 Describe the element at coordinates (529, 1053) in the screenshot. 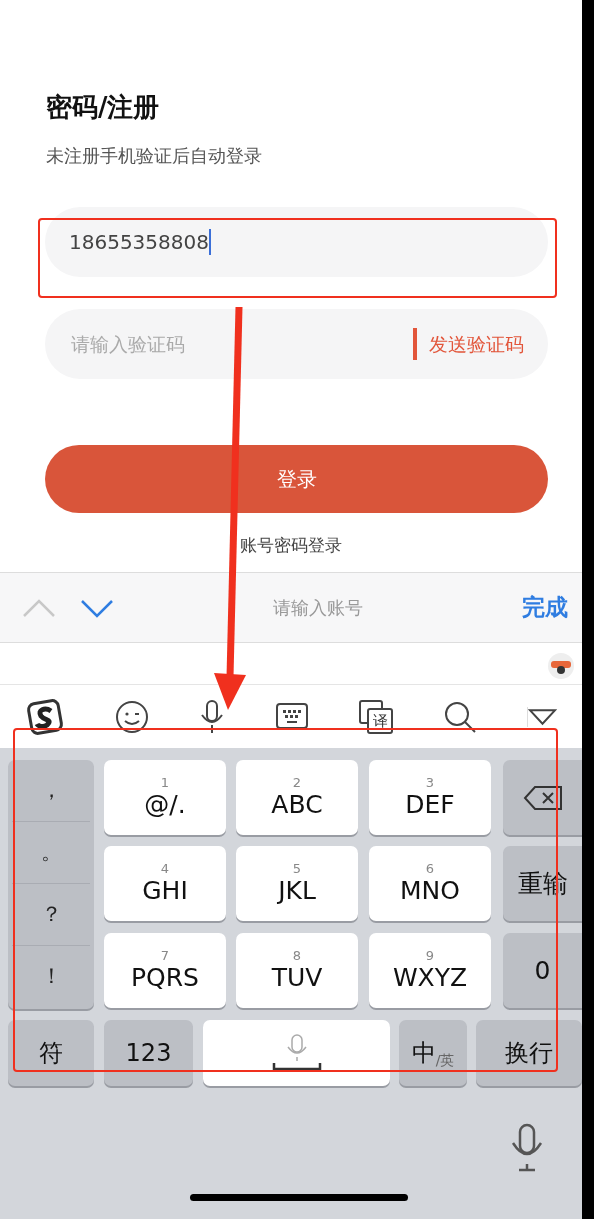

I see `keyboard-key: 换行` at that location.